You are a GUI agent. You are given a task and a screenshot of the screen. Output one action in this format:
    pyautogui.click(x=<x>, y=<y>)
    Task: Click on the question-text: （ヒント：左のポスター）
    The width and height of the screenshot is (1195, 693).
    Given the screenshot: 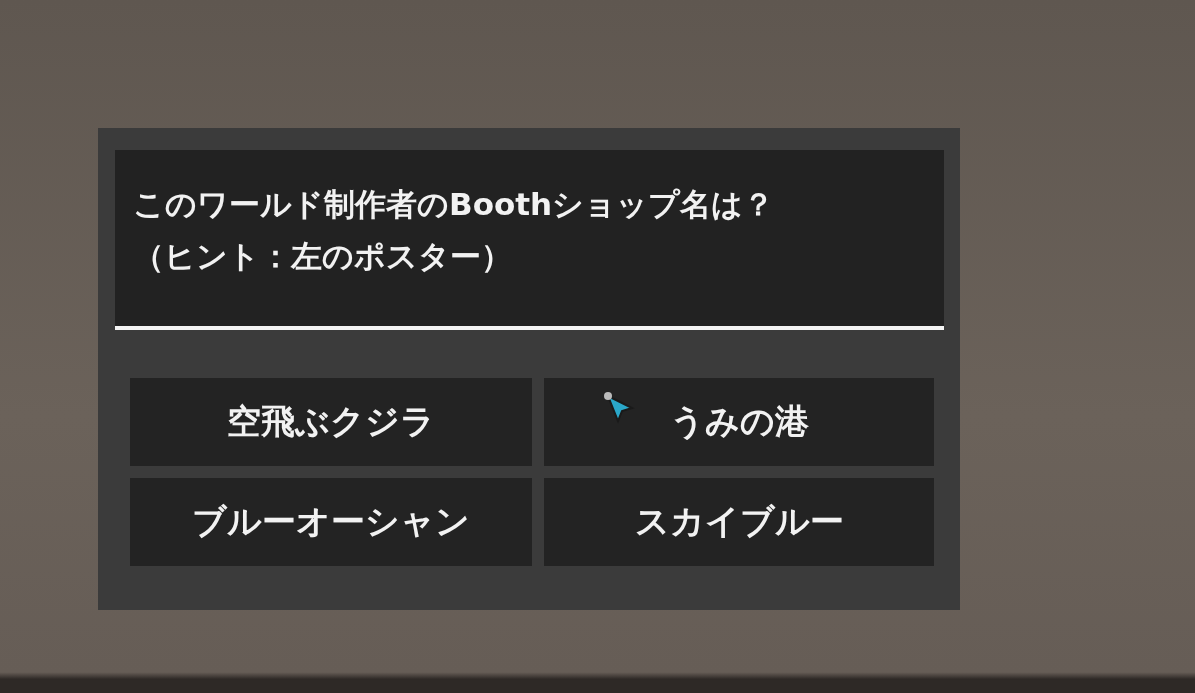 What is the action you would take?
    pyautogui.click(x=322, y=256)
    